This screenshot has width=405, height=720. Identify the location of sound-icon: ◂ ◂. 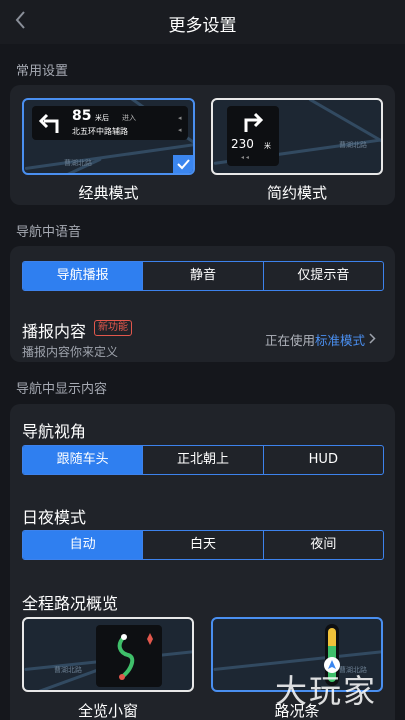
(245, 157).